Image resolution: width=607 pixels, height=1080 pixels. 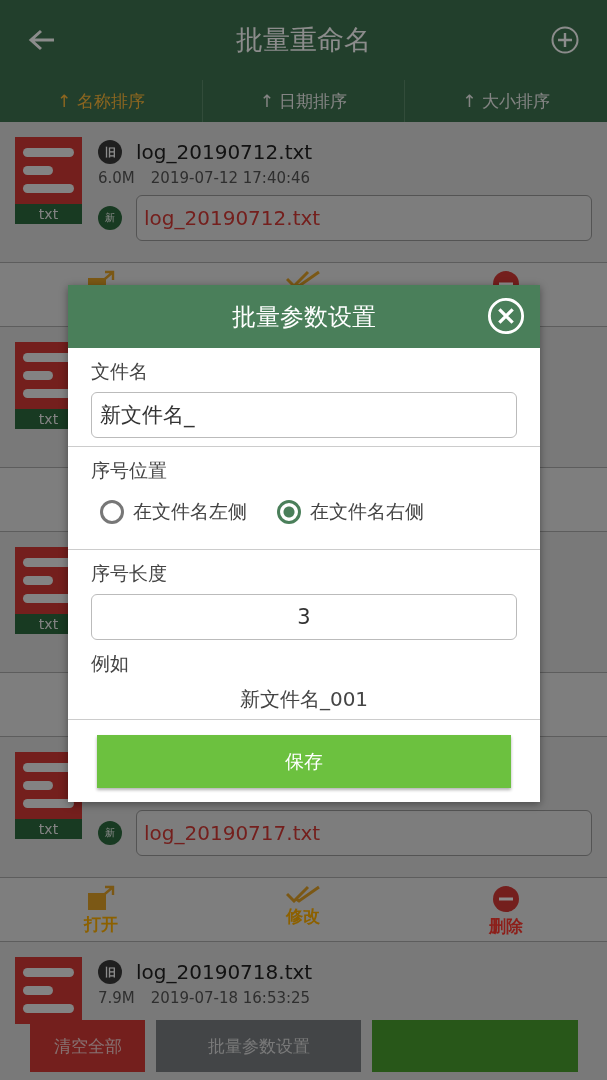 What do you see at coordinates (230, 178) in the screenshot?
I see `file-date: 2019-07-12 17:40:46` at bounding box center [230, 178].